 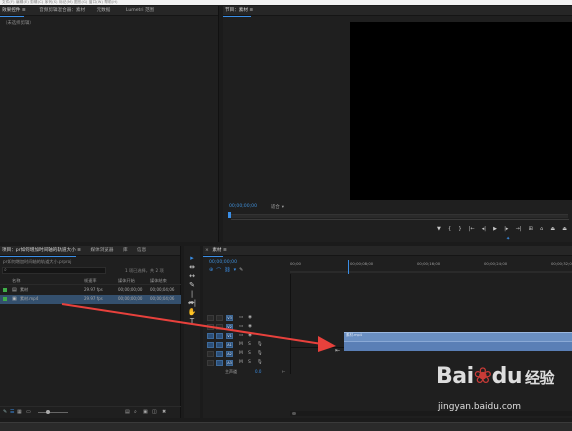 I want to click on watermark-brand-suffix: du, so click(x=507, y=376).